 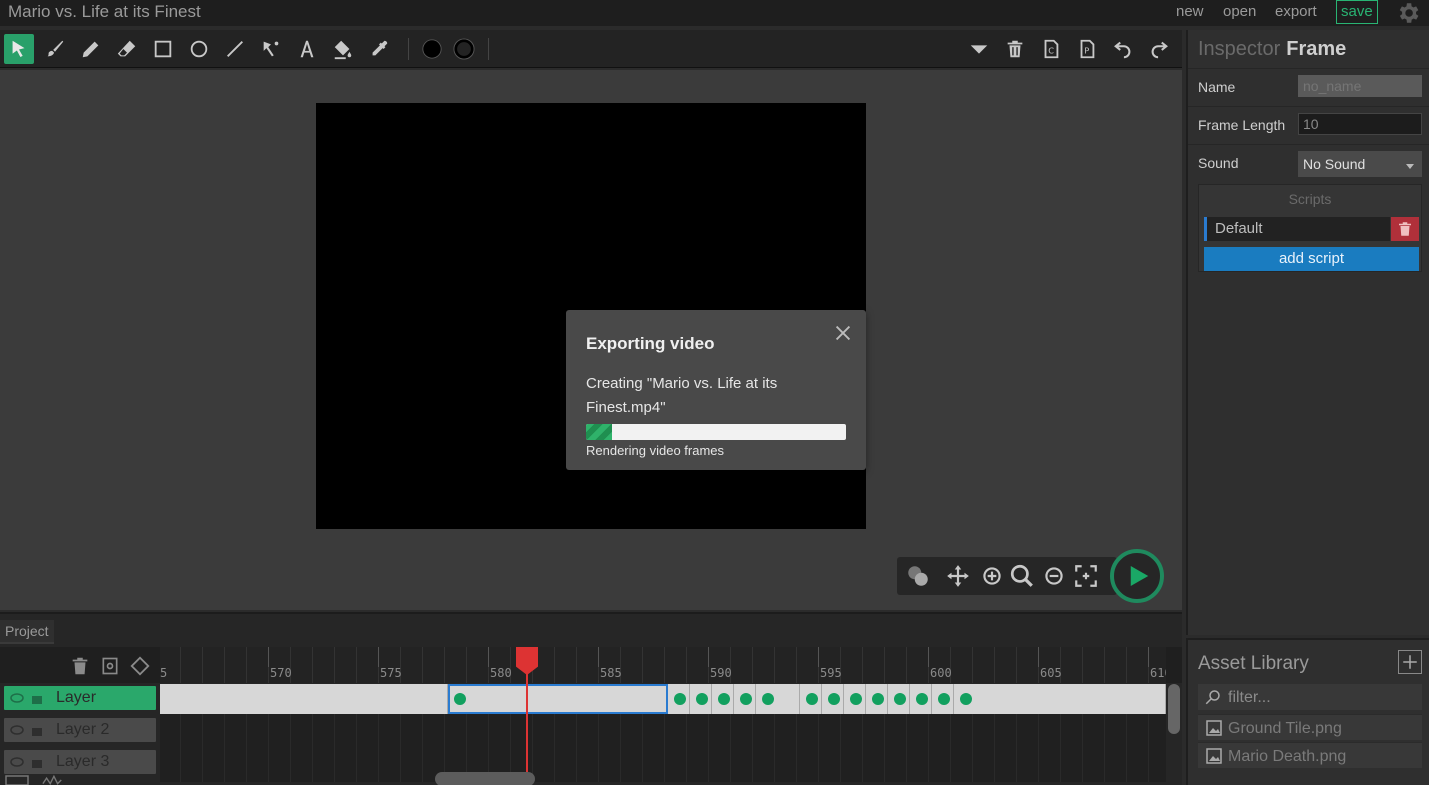 I want to click on name-row: Name, so click(x=1308, y=87).